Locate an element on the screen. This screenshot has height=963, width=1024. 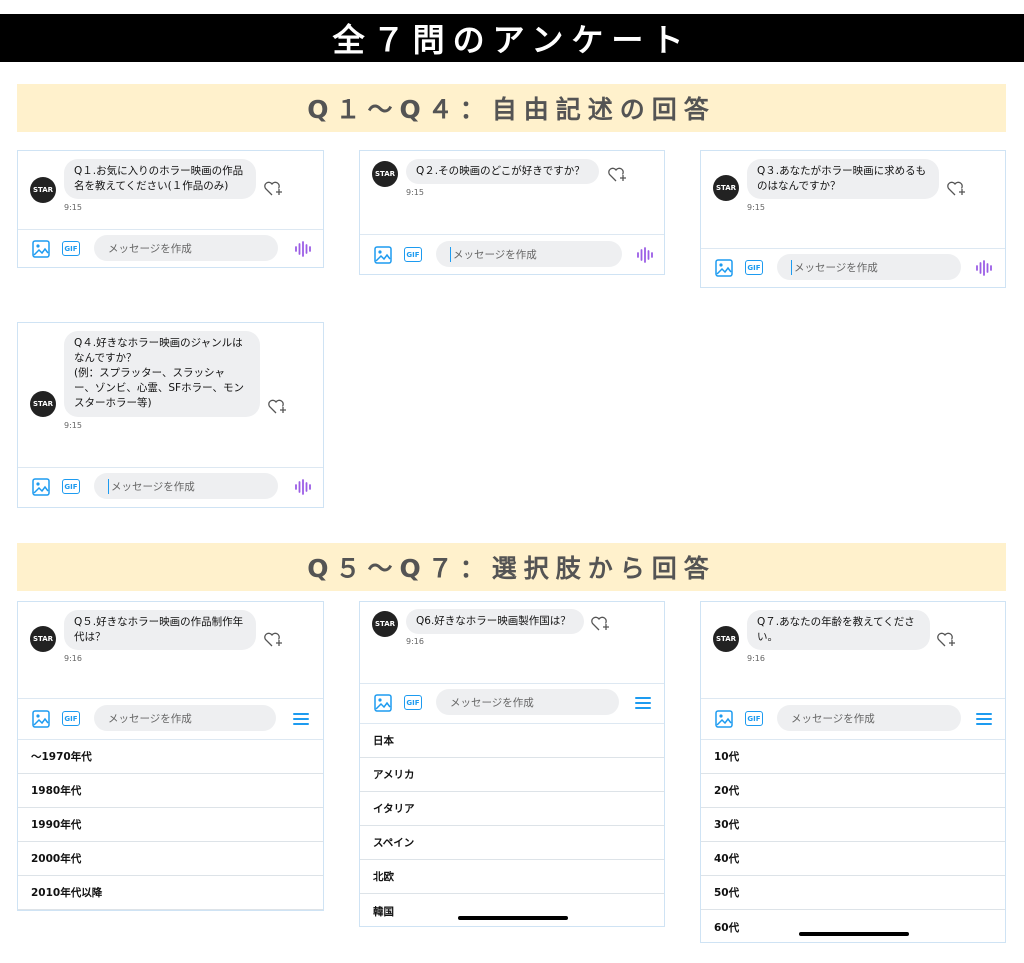
option-item: 30代 is located at coordinates (853, 825).